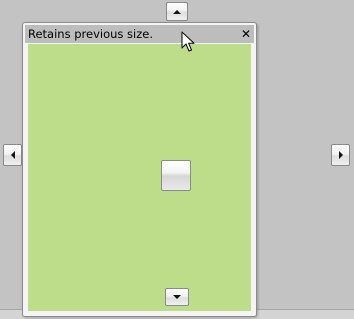 This screenshot has height=319, width=354. Describe the element at coordinates (91, 34) in the screenshot. I see `pane-title: Retains previous size.` at that location.